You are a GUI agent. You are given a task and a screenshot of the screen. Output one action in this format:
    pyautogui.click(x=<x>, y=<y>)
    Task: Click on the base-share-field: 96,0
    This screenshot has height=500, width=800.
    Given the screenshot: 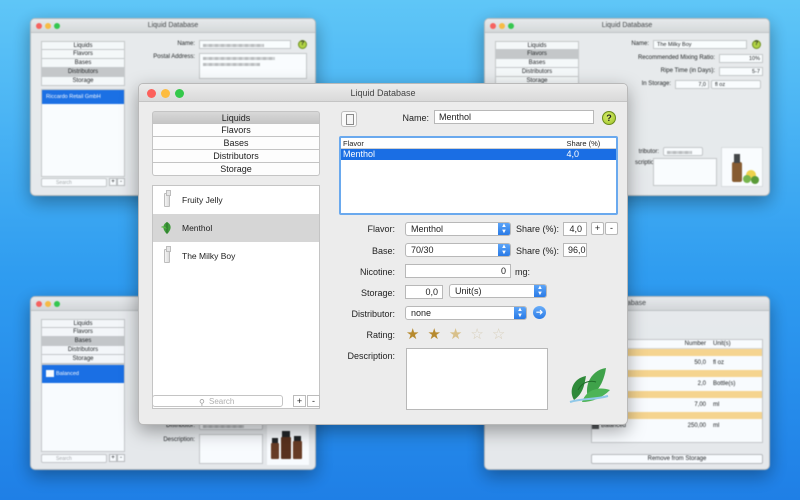 What is the action you would take?
    pyautogui.click(x=575, y=250)
    